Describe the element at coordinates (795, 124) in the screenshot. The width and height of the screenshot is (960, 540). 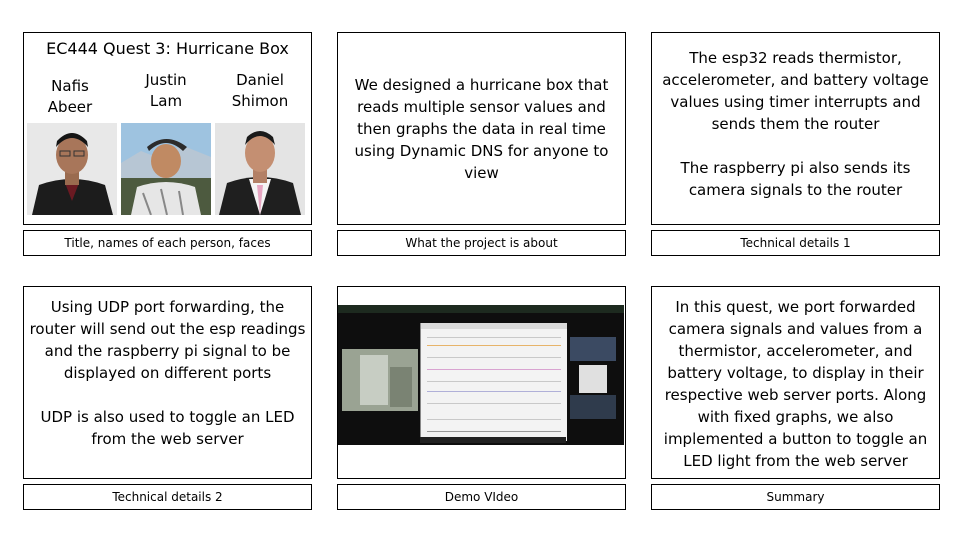
I see `tech1-line: sends them the router` at that location.